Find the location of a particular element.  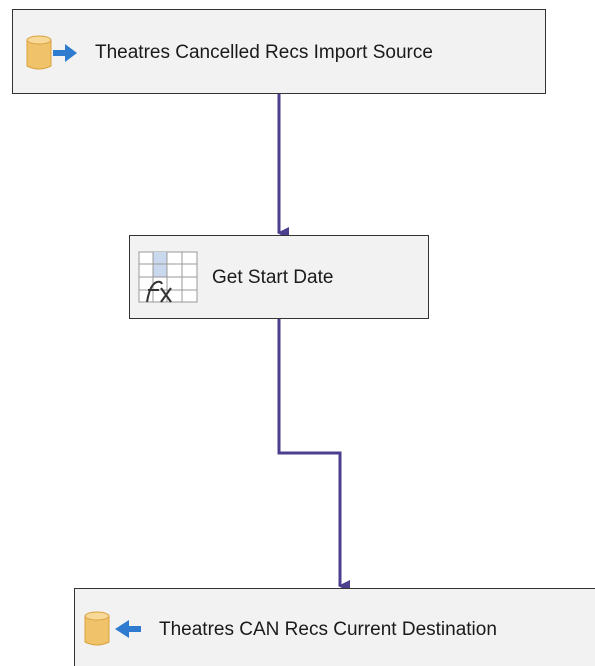

source-node-label: Theatres Cancelled Recs Import Source is located at coordinates (264, 52).